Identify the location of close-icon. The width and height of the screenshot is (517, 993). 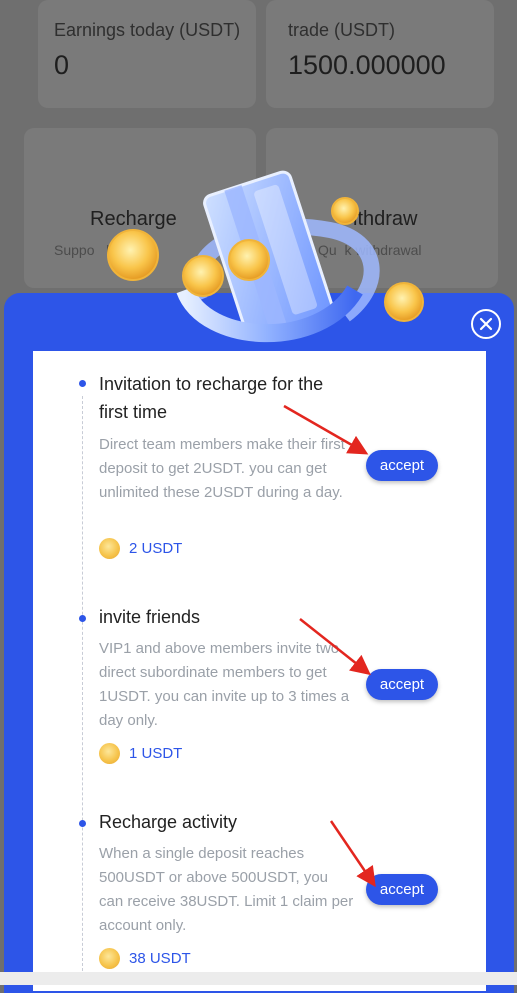
(486, 324).